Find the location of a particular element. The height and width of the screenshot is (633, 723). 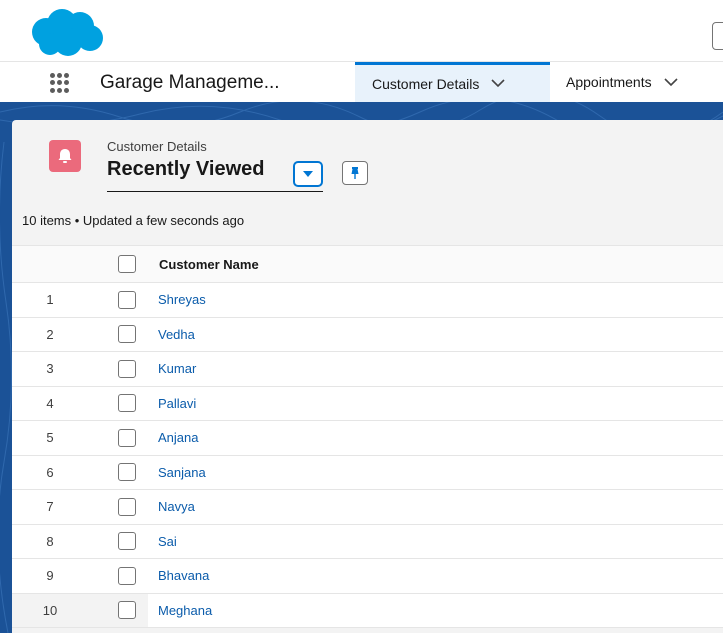

select-all-checkbox is located at coordinates (127, 264).